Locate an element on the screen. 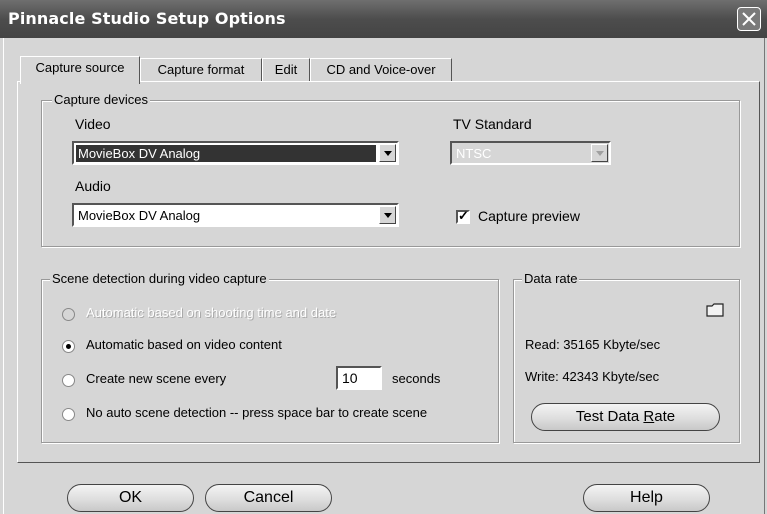  tv-standard-label: TV Standard is located at coordinates (492, 124).